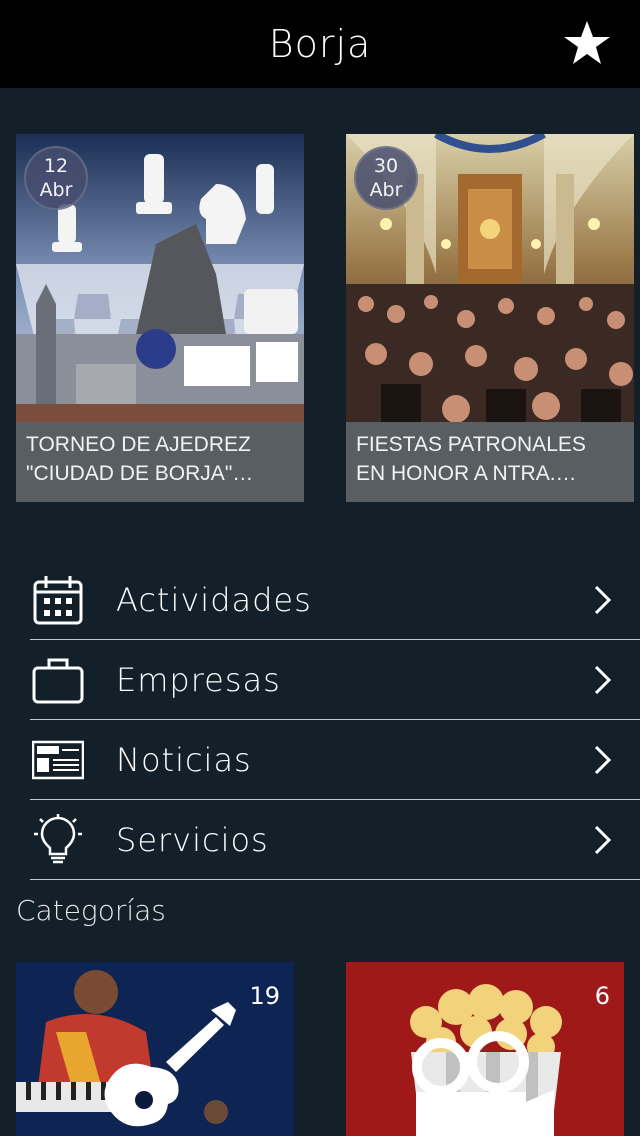 The height and width of the screenshot is (1136, 640). What do you see at coordinates (490, 278) in the screenshot?
I see `event-image-church-crowd: 30 Abr` at bounding box center [490, 278].